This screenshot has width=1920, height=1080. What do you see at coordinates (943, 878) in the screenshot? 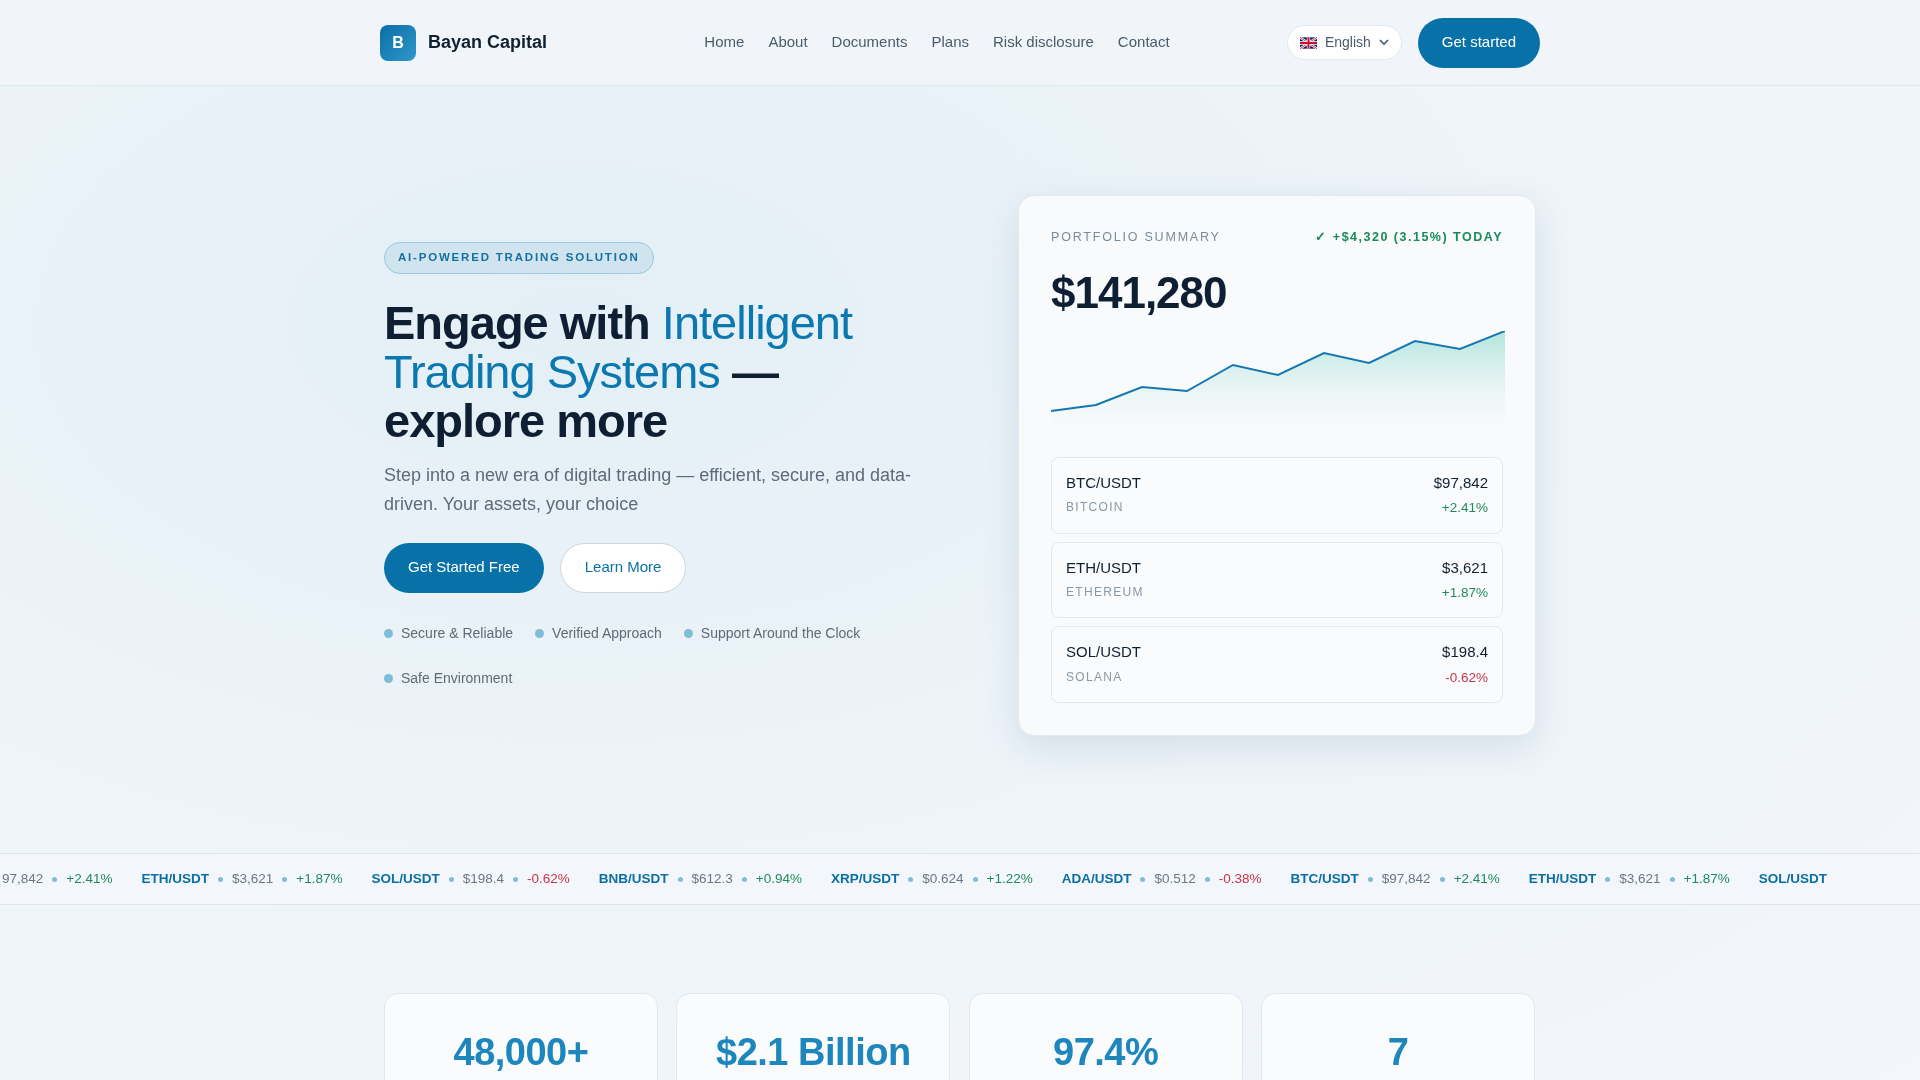
I see `ticker-price: $0.624` at bounding box center [943, 878].